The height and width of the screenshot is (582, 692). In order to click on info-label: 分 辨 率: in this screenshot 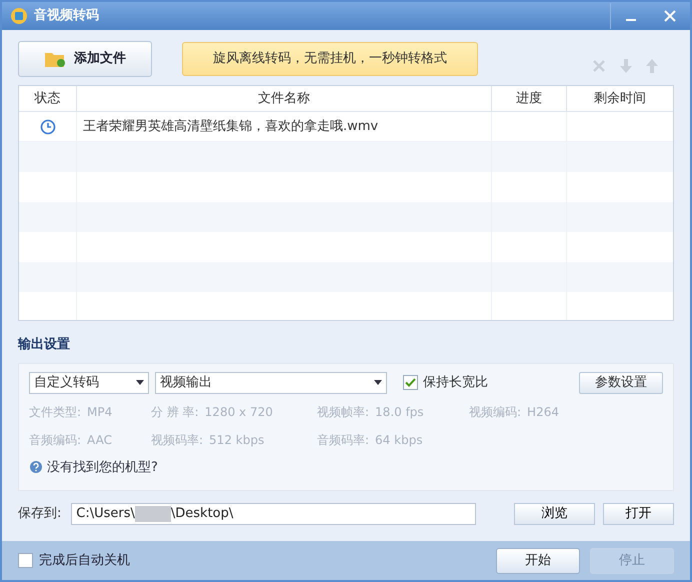, I will do `click(175, 412)`.